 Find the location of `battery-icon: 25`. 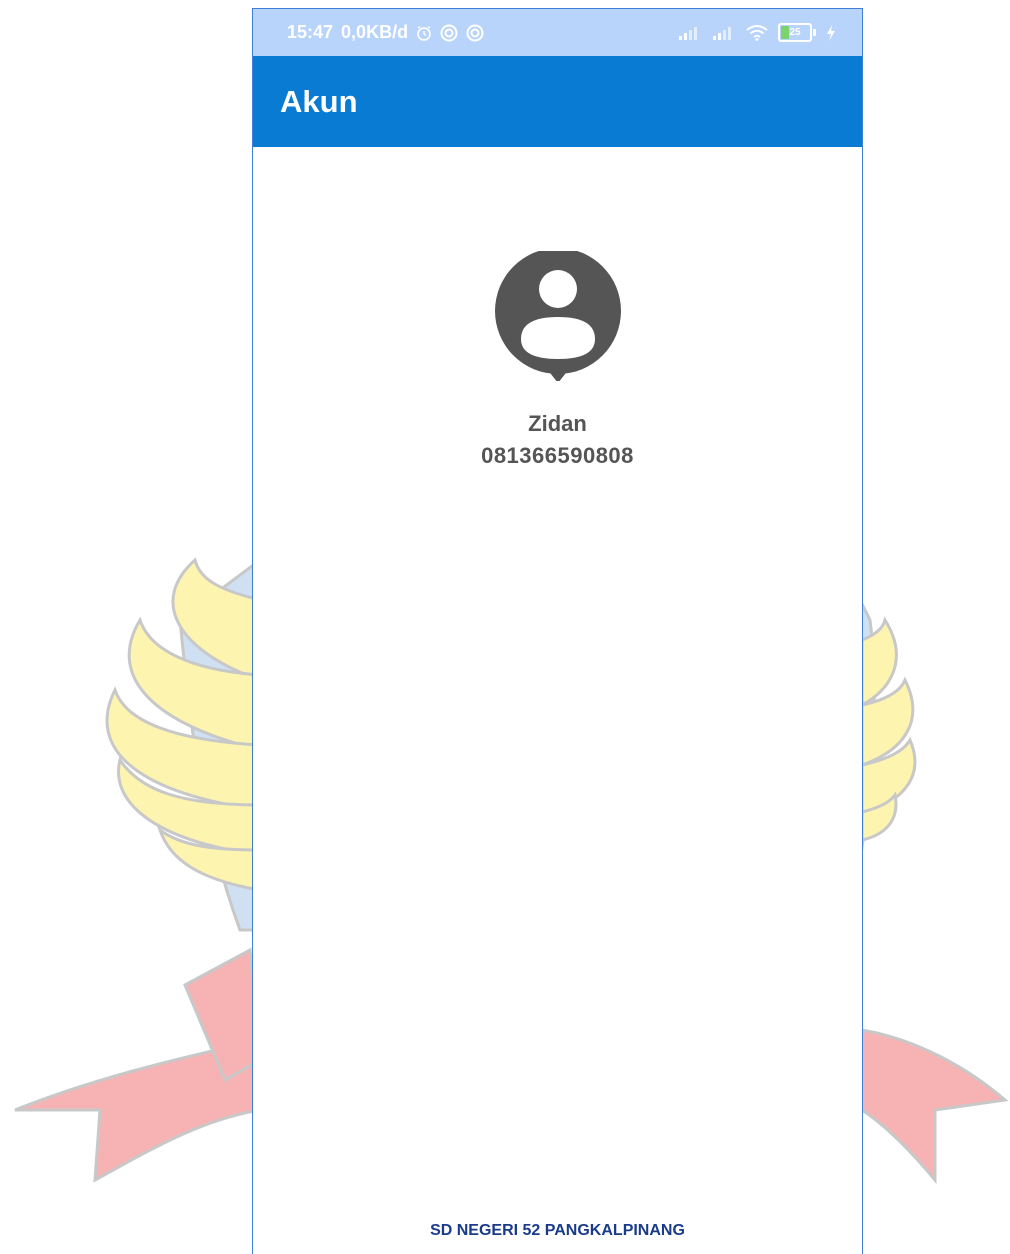

battery-icon: 25 is located at coordinates (797, 32).